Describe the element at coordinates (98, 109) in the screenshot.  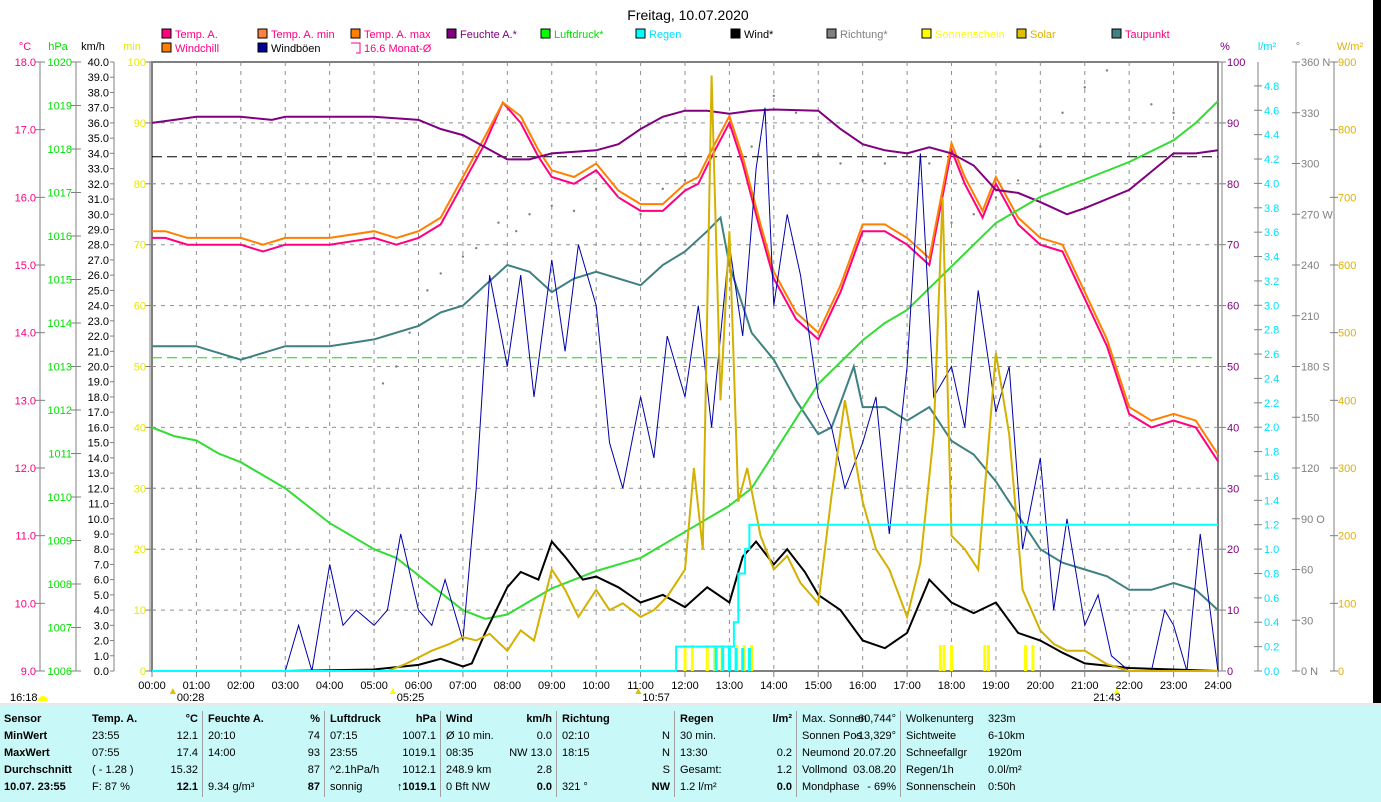
I see `axis-tick-label: 37.0` at that location.